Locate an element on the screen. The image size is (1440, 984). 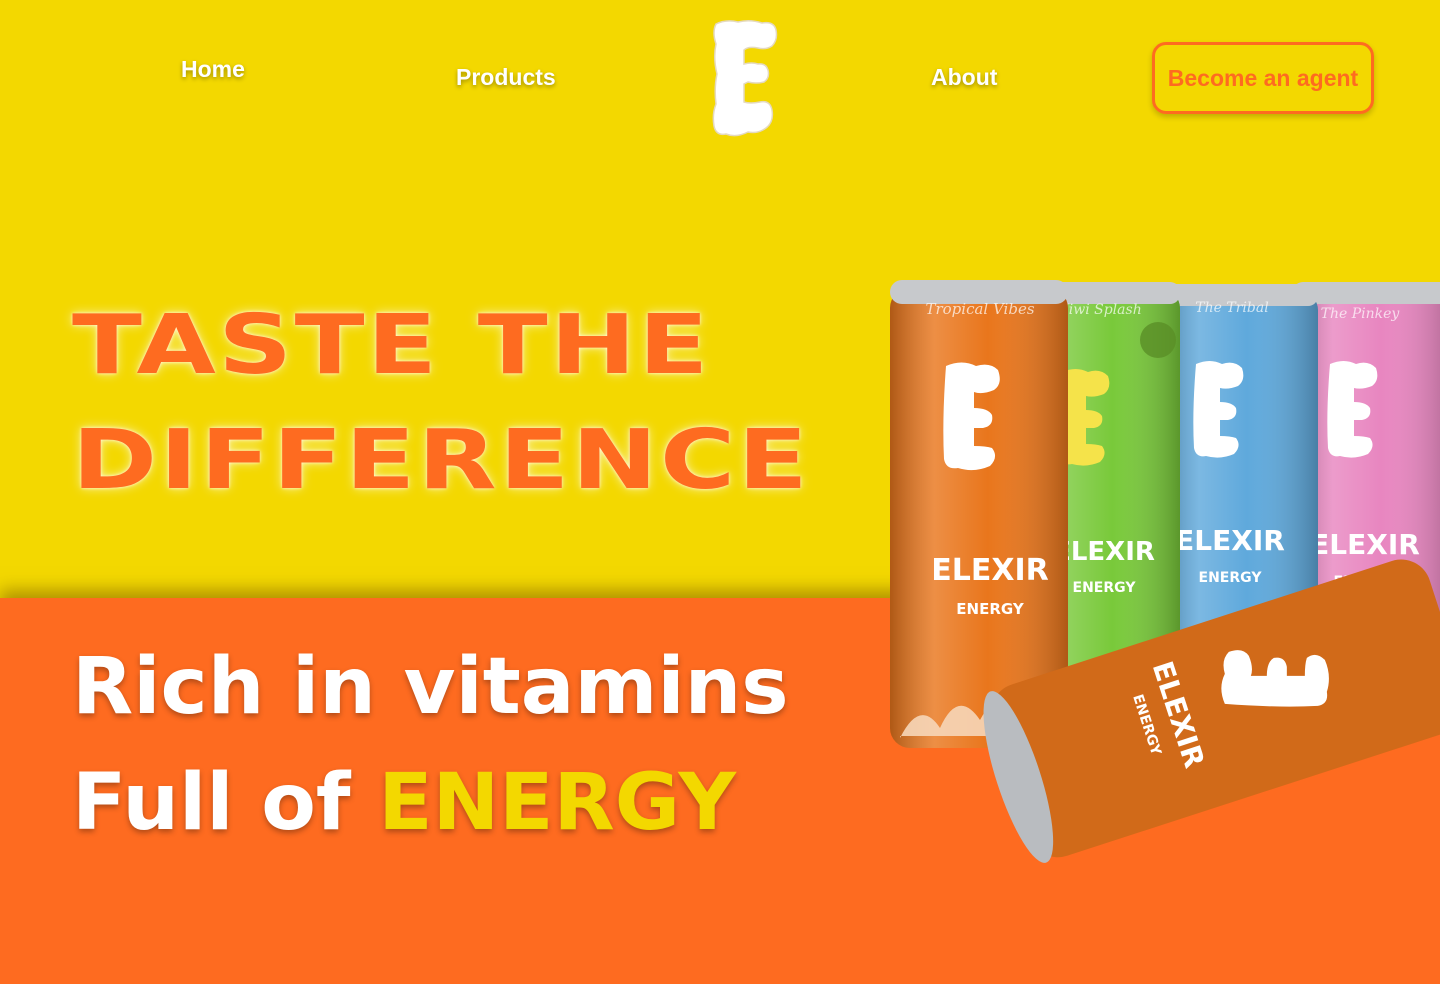
svg-text: The Tribal is located at coordinates (1231, 308).